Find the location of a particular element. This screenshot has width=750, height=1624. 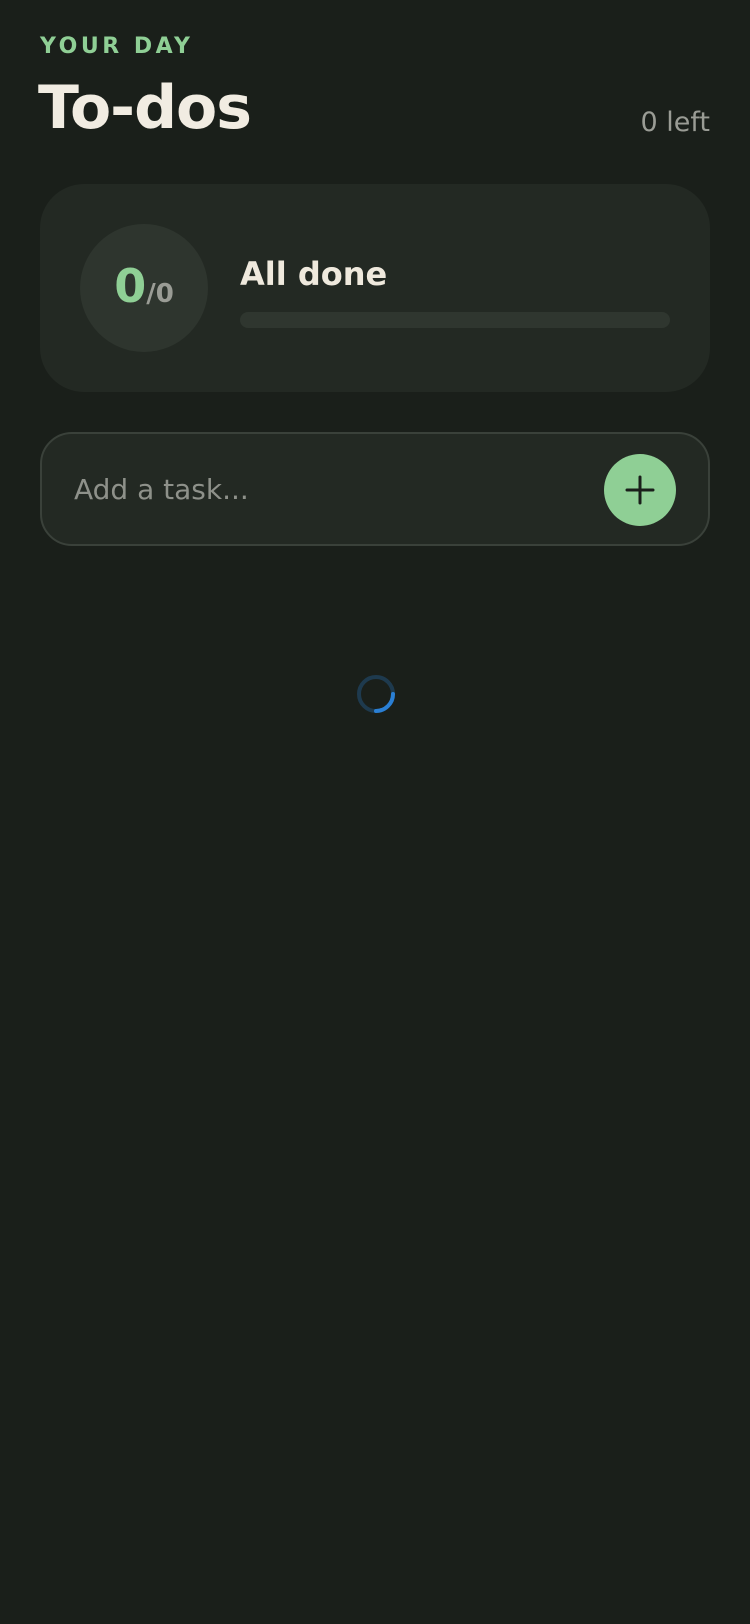

plus-icon is located at coordinates (640, 490).